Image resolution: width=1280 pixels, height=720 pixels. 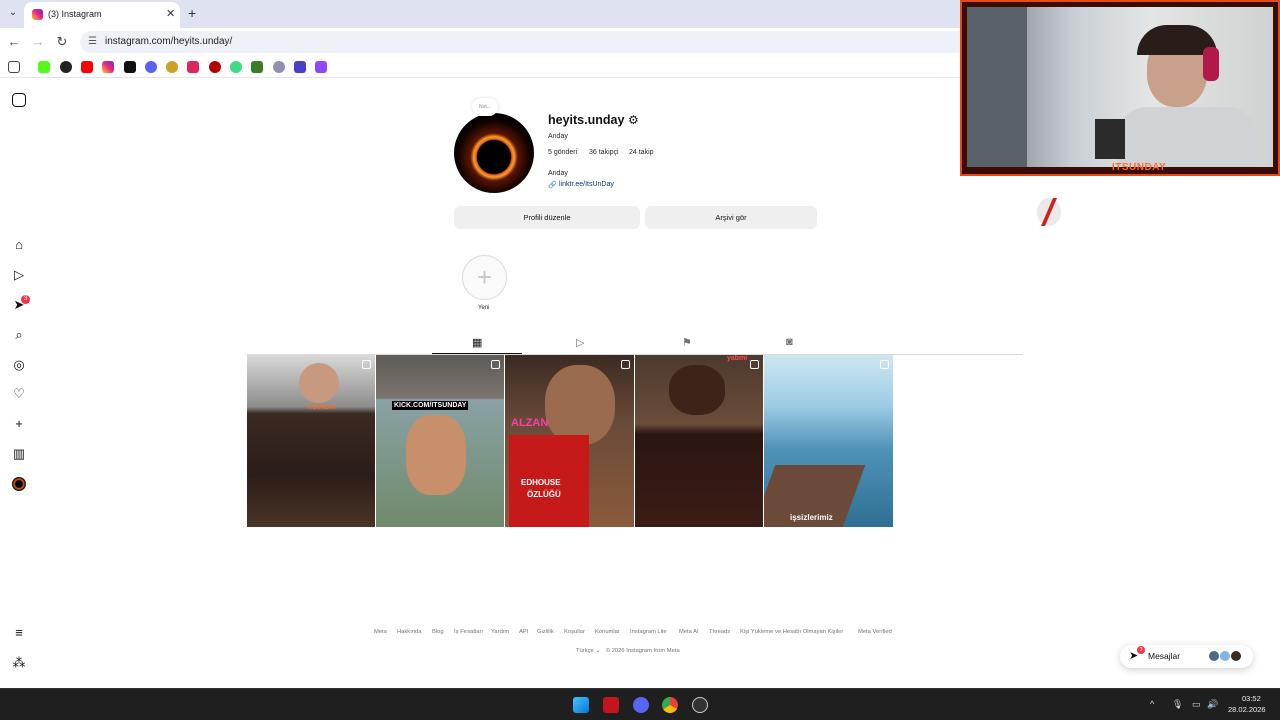 What do you see at coordinates (19, 633) in the screenshot?
I see `more-menu-icon: ≡` at bounding box center [19, 633].